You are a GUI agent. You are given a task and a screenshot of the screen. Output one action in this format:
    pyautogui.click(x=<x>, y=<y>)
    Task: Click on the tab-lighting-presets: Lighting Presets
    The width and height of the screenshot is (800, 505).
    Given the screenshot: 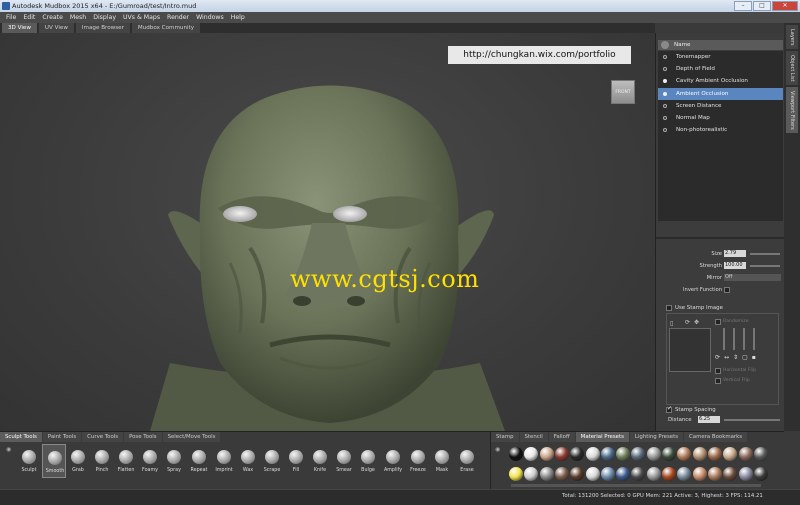 What is the action you would take?
    pyautogui.click(x=656, y=437)
    